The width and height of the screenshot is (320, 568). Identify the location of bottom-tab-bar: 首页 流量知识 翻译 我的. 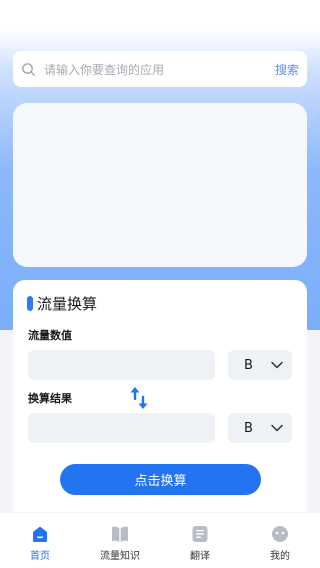
(160, 540).